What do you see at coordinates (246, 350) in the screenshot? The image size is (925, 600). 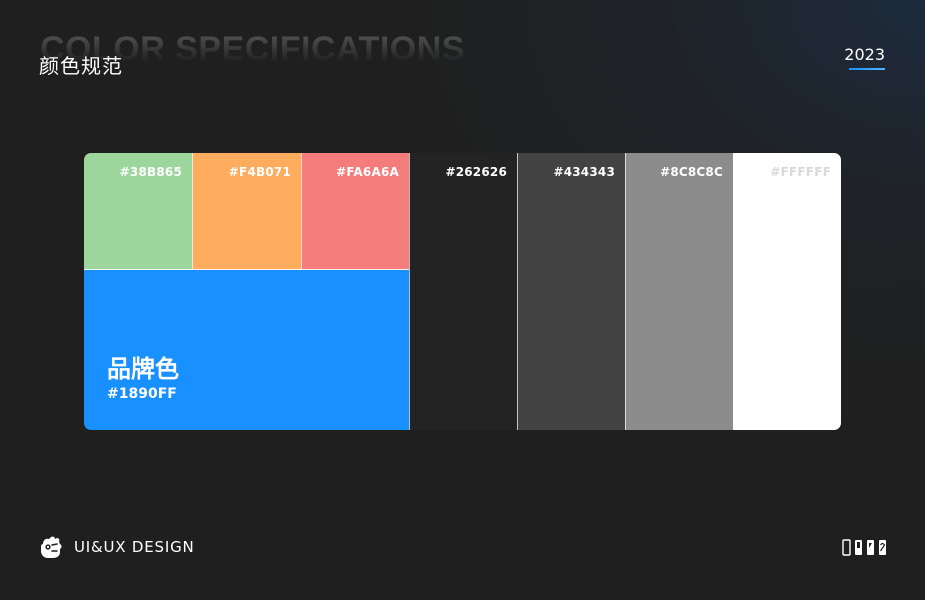 I see `brand-color-swatch: 品牌色 #1890FF` at bounding box center [246, 350].